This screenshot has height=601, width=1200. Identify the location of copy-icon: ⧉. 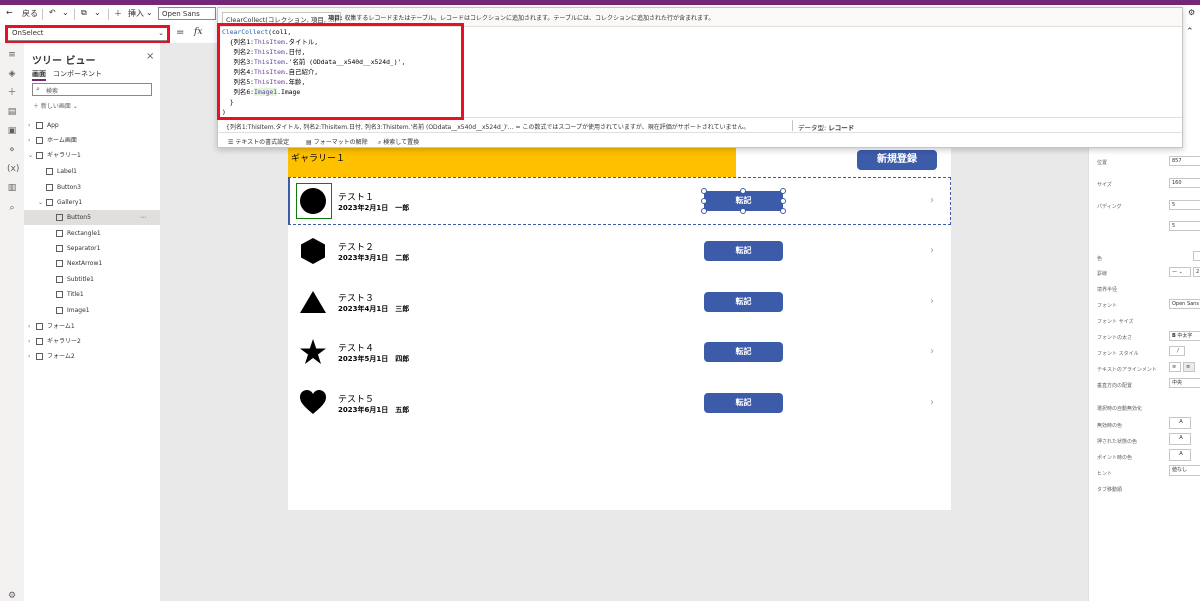
(84, 13).